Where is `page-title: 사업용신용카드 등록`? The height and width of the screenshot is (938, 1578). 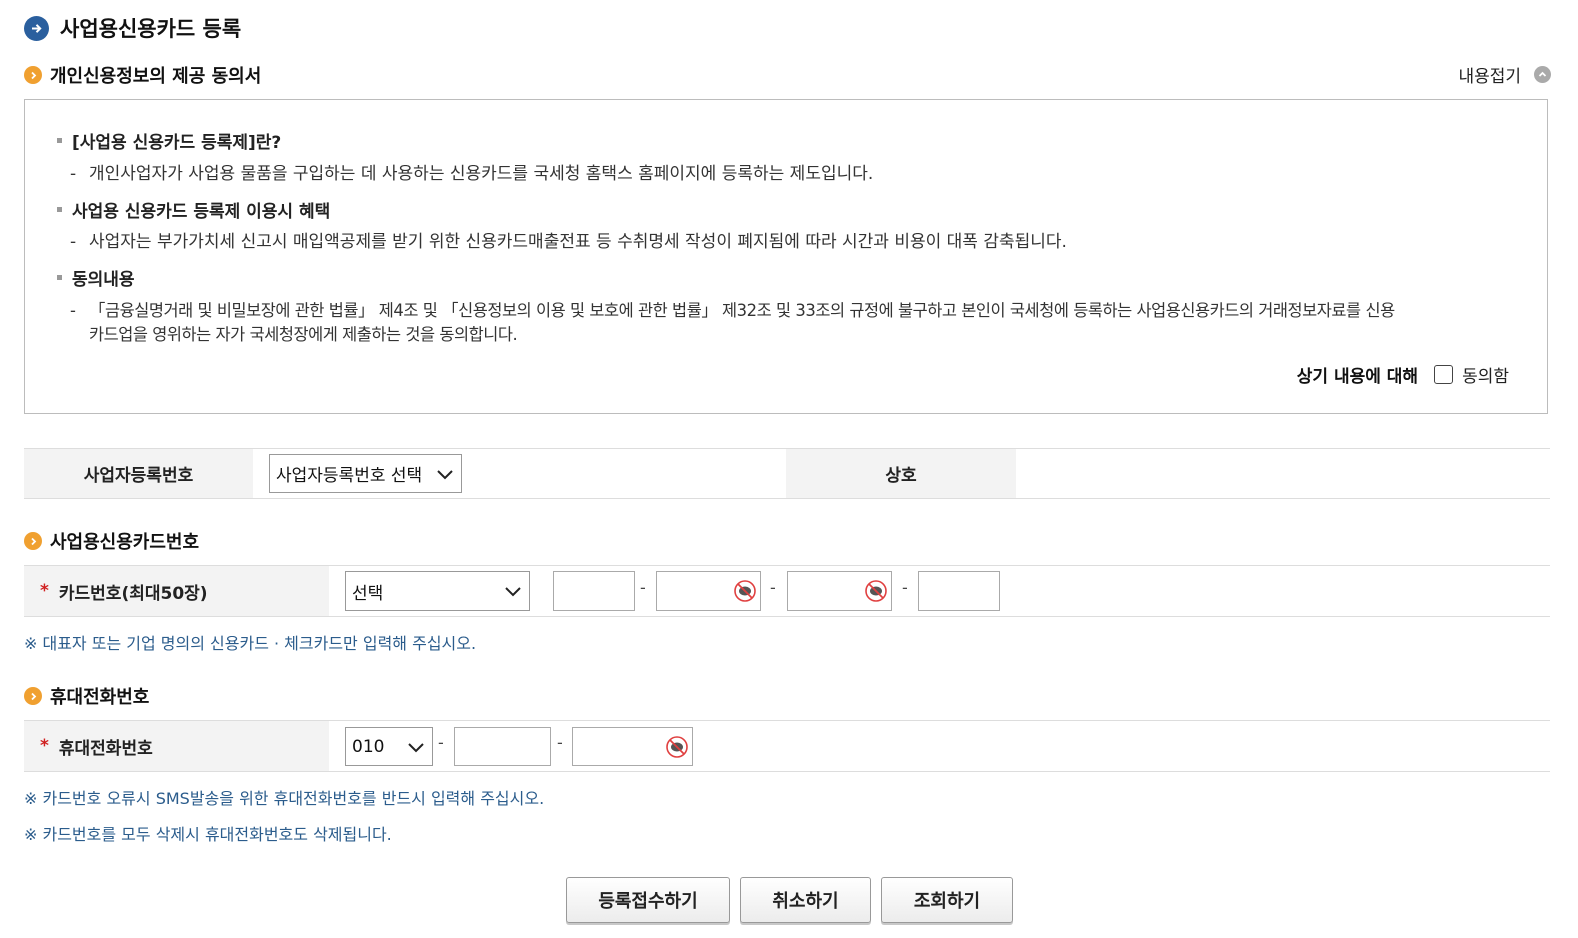
page-title: 사업용신용카드 등록 is located at coordinates (132, 28).